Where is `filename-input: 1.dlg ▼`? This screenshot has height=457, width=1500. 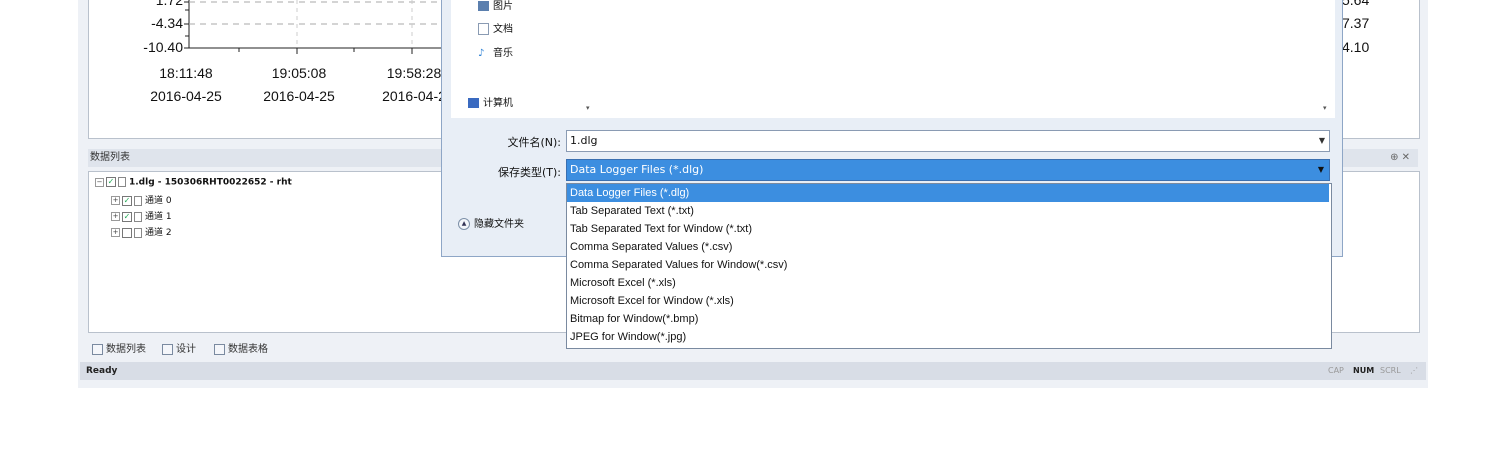
filename-input: 1.dlg ▼ is located at coordinates (948, 141).